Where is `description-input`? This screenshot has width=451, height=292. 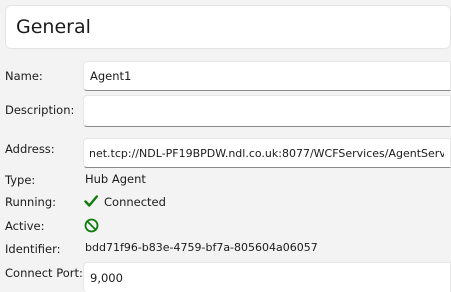
description-input is located at coordinates (267, 111).